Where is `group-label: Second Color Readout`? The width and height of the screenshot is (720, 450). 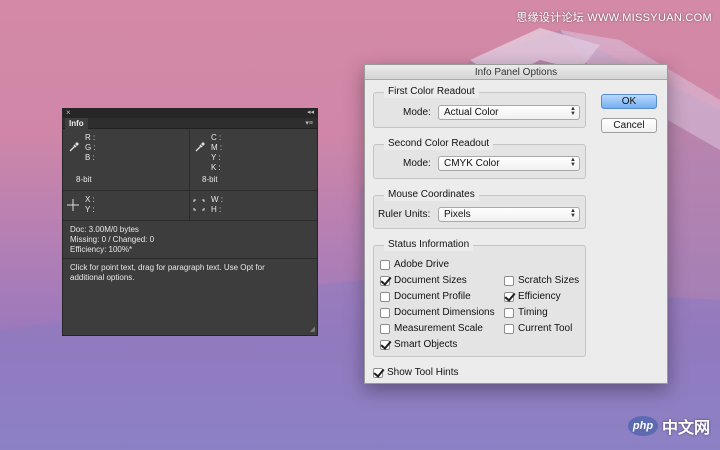 group-label: Second Color Readout is located at coordinates (439, 144).